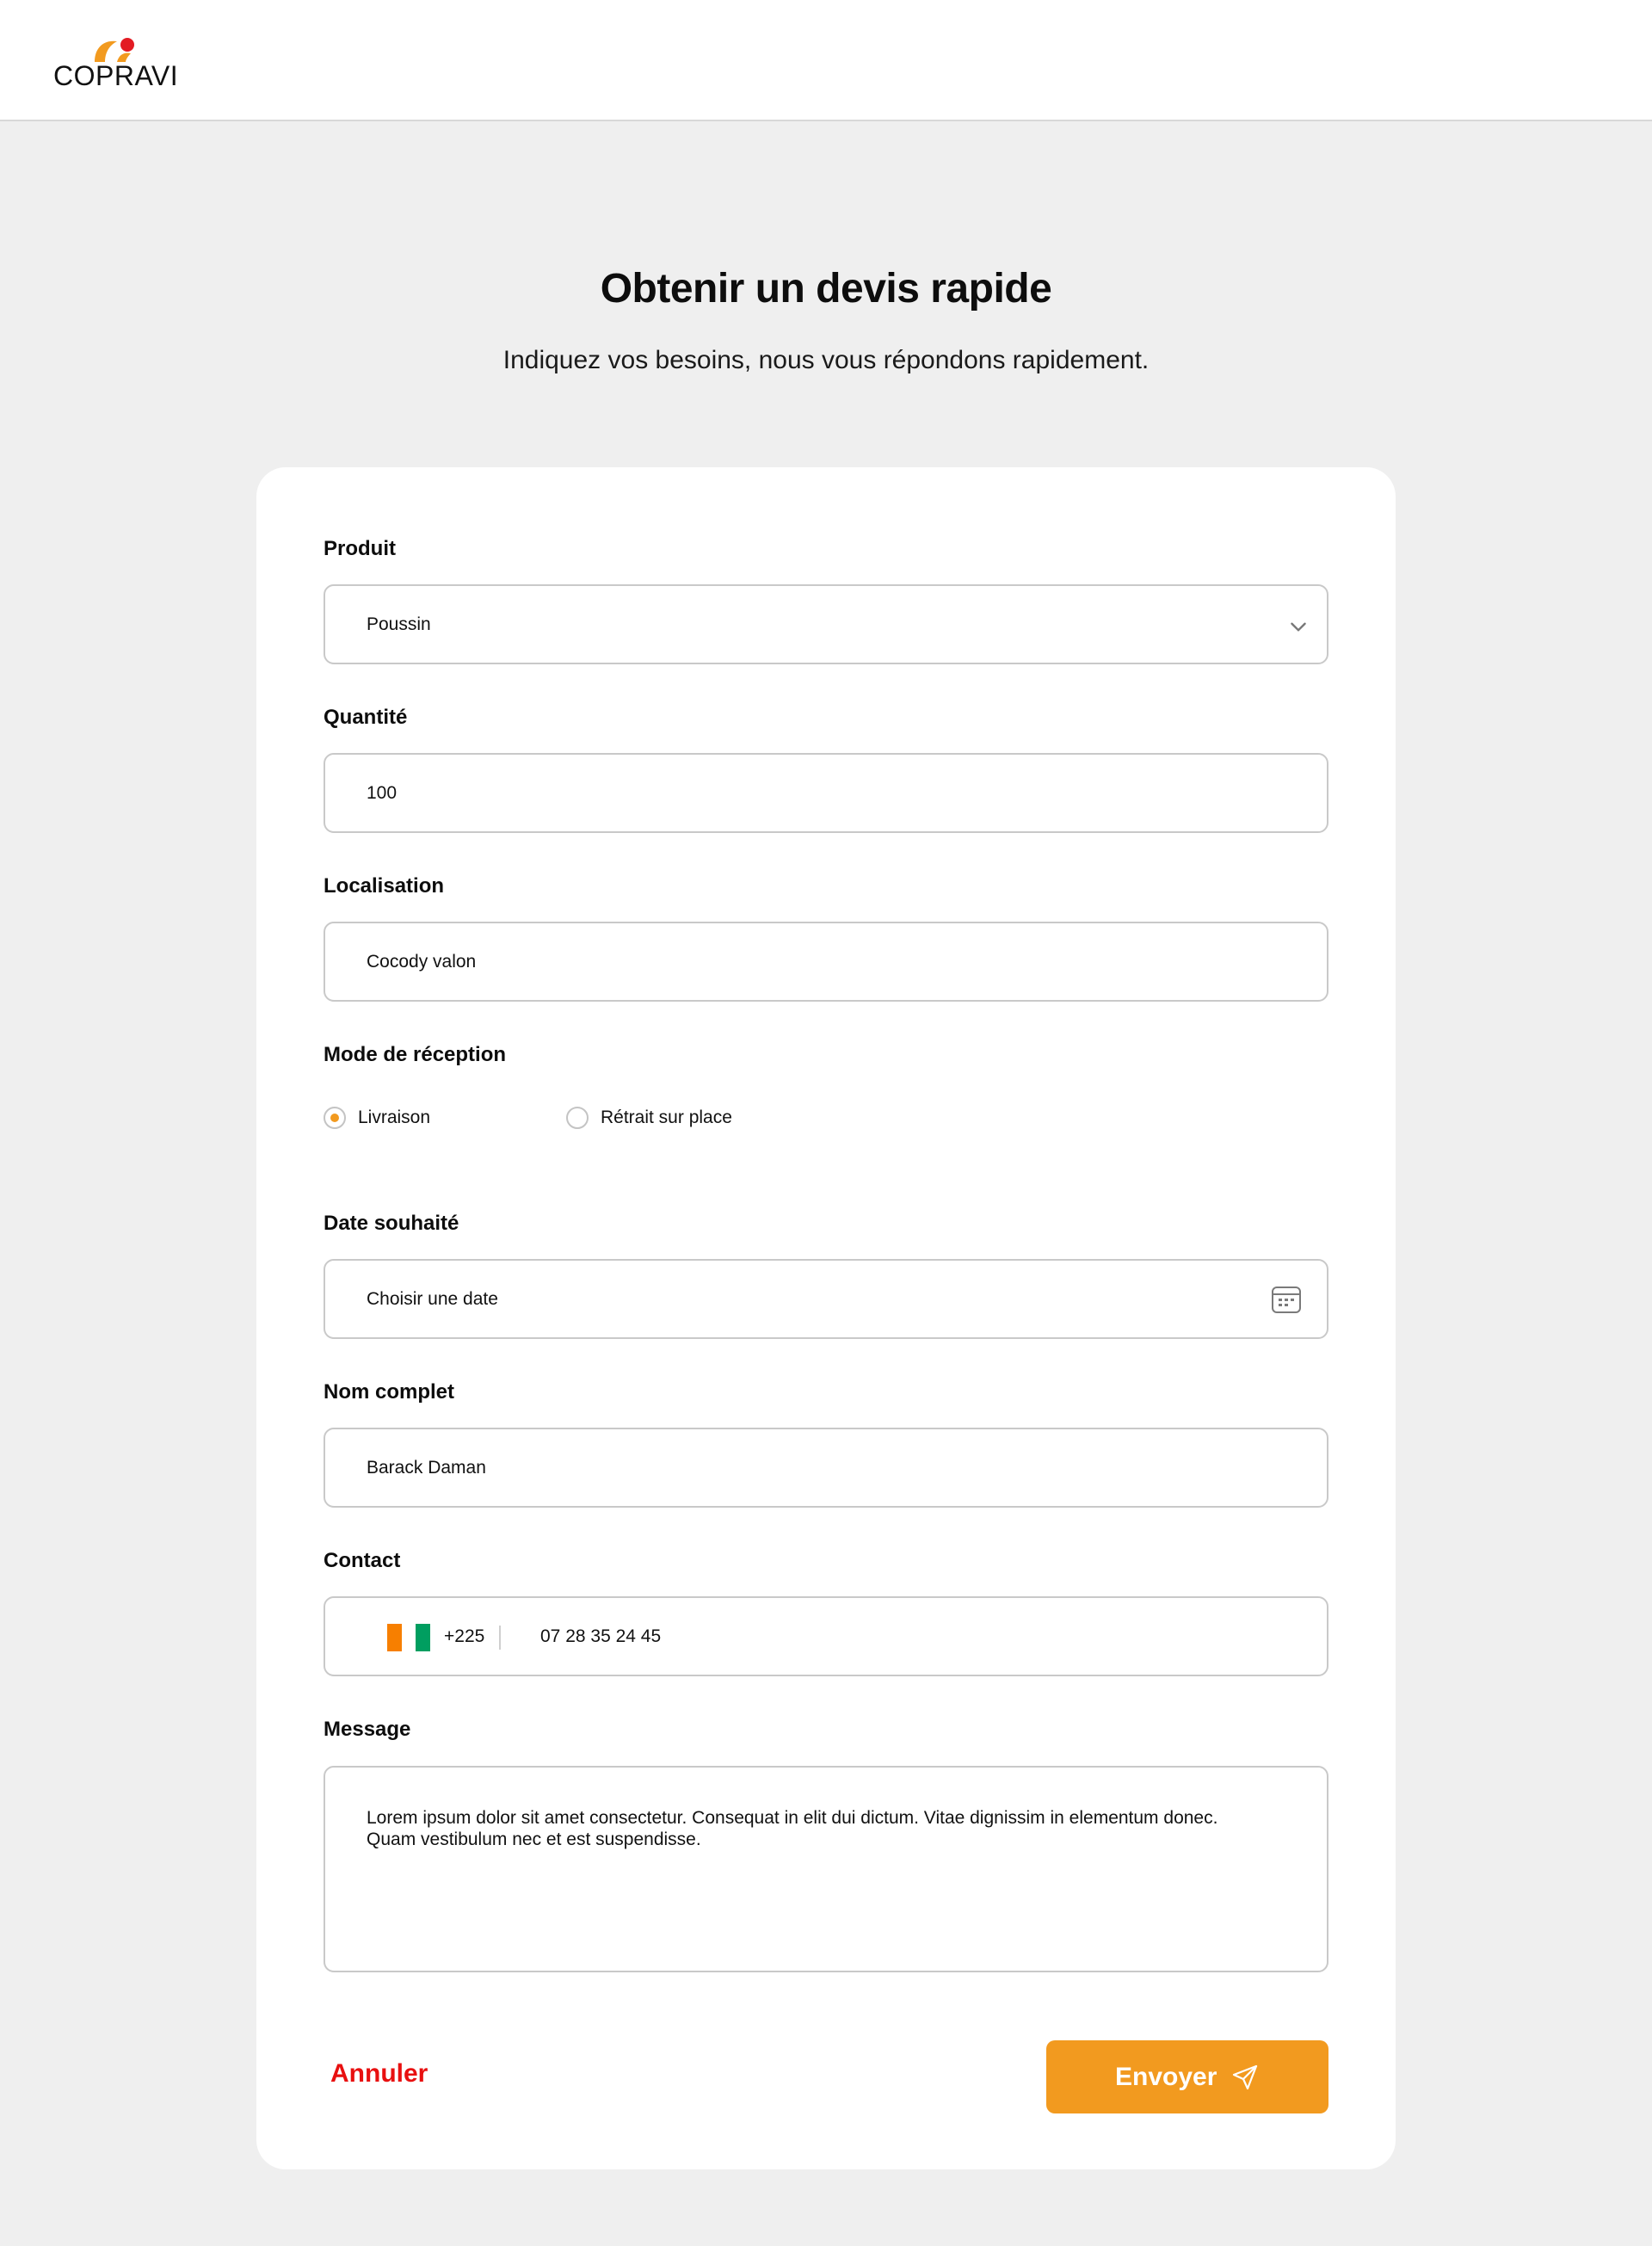  I want to click on message-label: Message, so click(367, 1729).